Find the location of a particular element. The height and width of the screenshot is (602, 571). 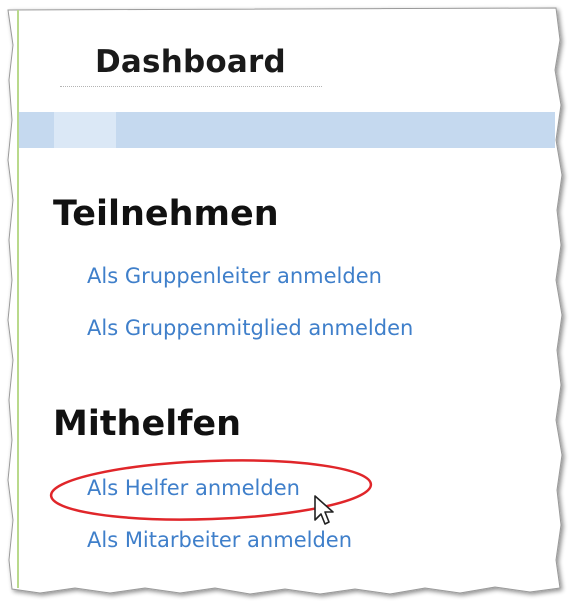

section-heading-mithelfen: Mithelfen is located at coordinates (147, 424).